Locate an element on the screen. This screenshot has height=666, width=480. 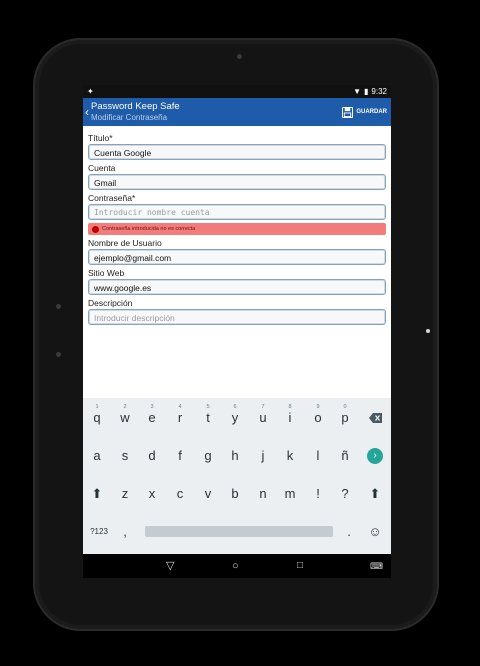
account-label: Cuenta is located at coordinates (102, 168).